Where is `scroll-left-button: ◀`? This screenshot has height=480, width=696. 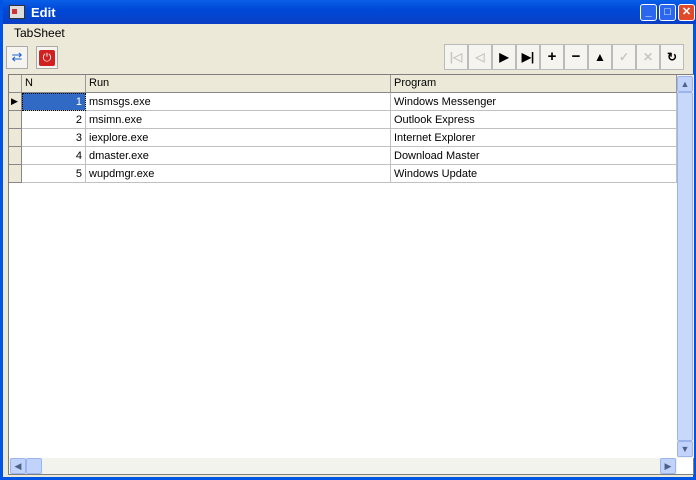
scroll-left-button: ◀ is located at coordinates (18, 466).